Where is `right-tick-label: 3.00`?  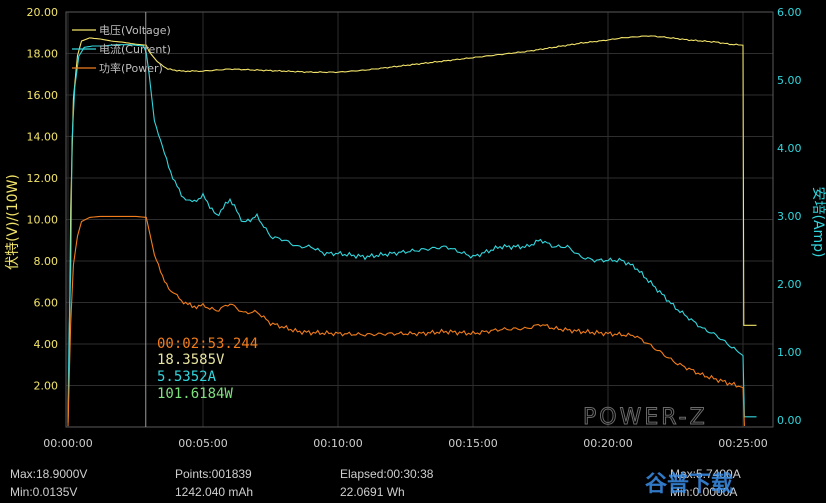 right-tick-label: 3.00 is located at coordinates (789, 216).